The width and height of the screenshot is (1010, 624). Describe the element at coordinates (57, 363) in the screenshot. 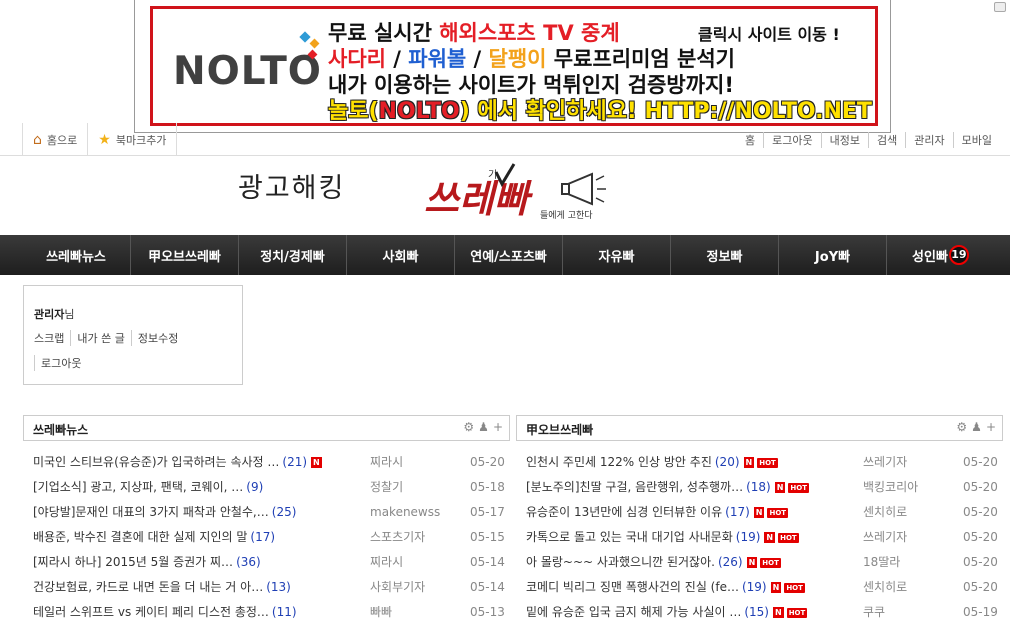

I see `logout-link: 로그아웃` at that location.